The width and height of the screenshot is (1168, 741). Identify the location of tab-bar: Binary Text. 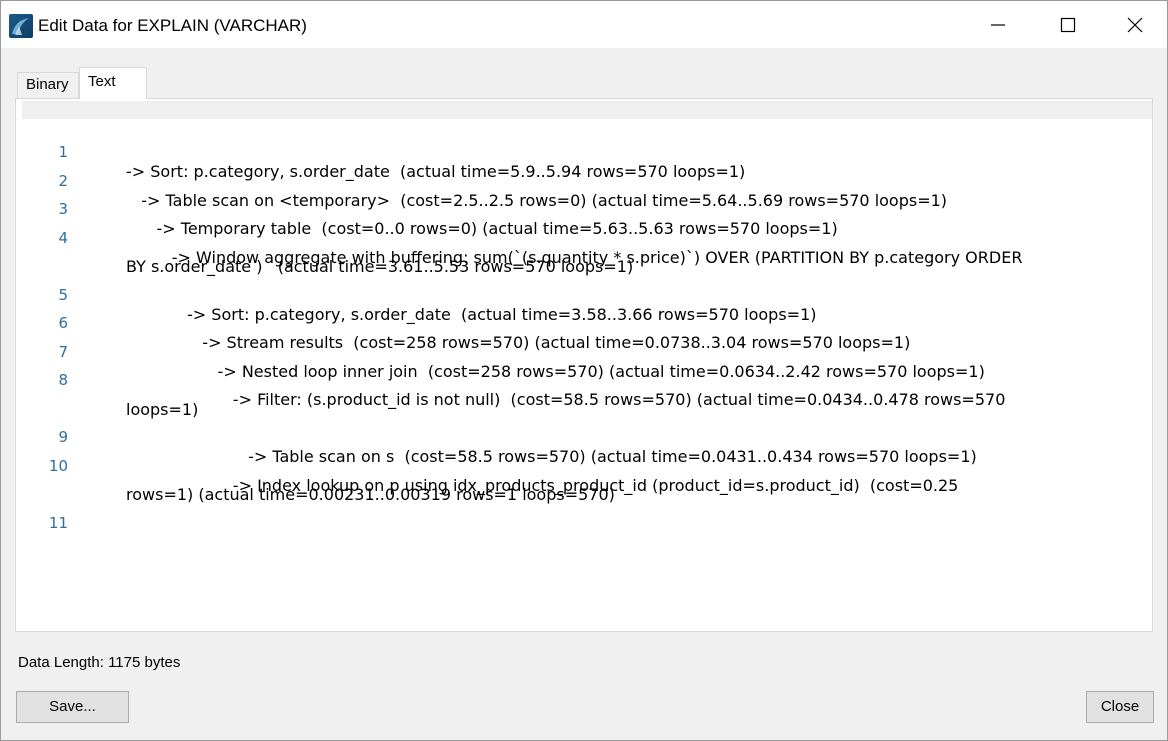
(587, 83).